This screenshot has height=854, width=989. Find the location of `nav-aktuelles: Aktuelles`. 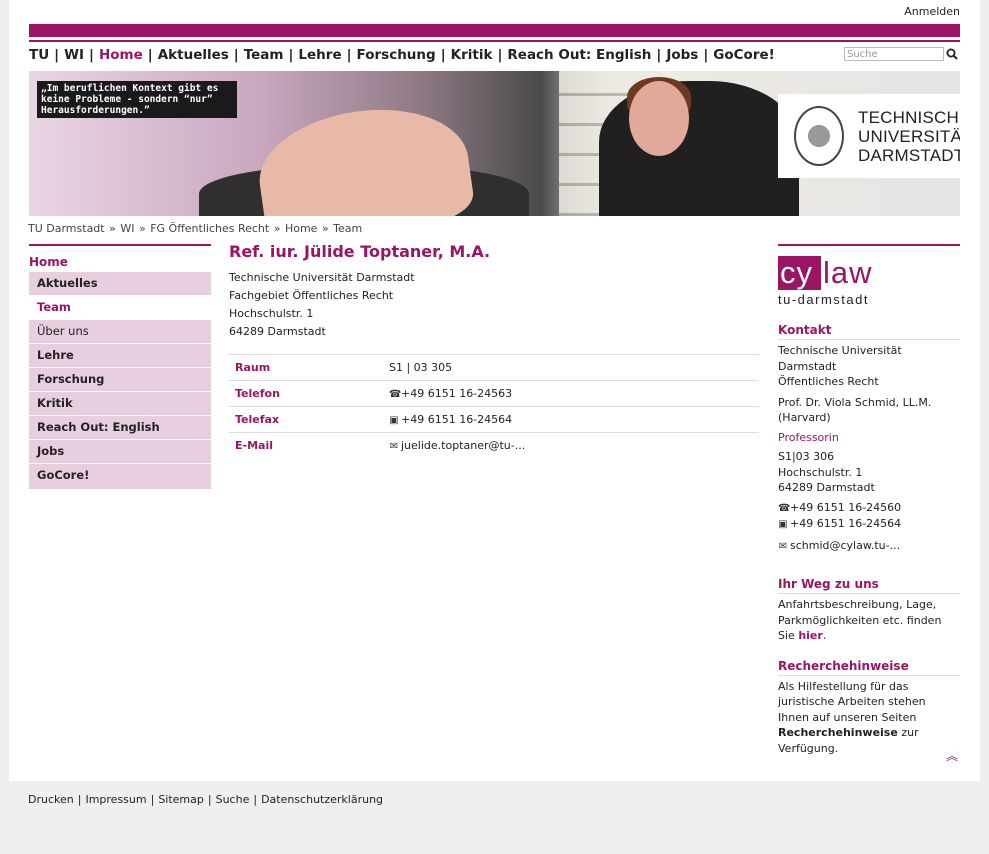

nav-aktuelles: Aktuelles is located at coordinates (193, 55).